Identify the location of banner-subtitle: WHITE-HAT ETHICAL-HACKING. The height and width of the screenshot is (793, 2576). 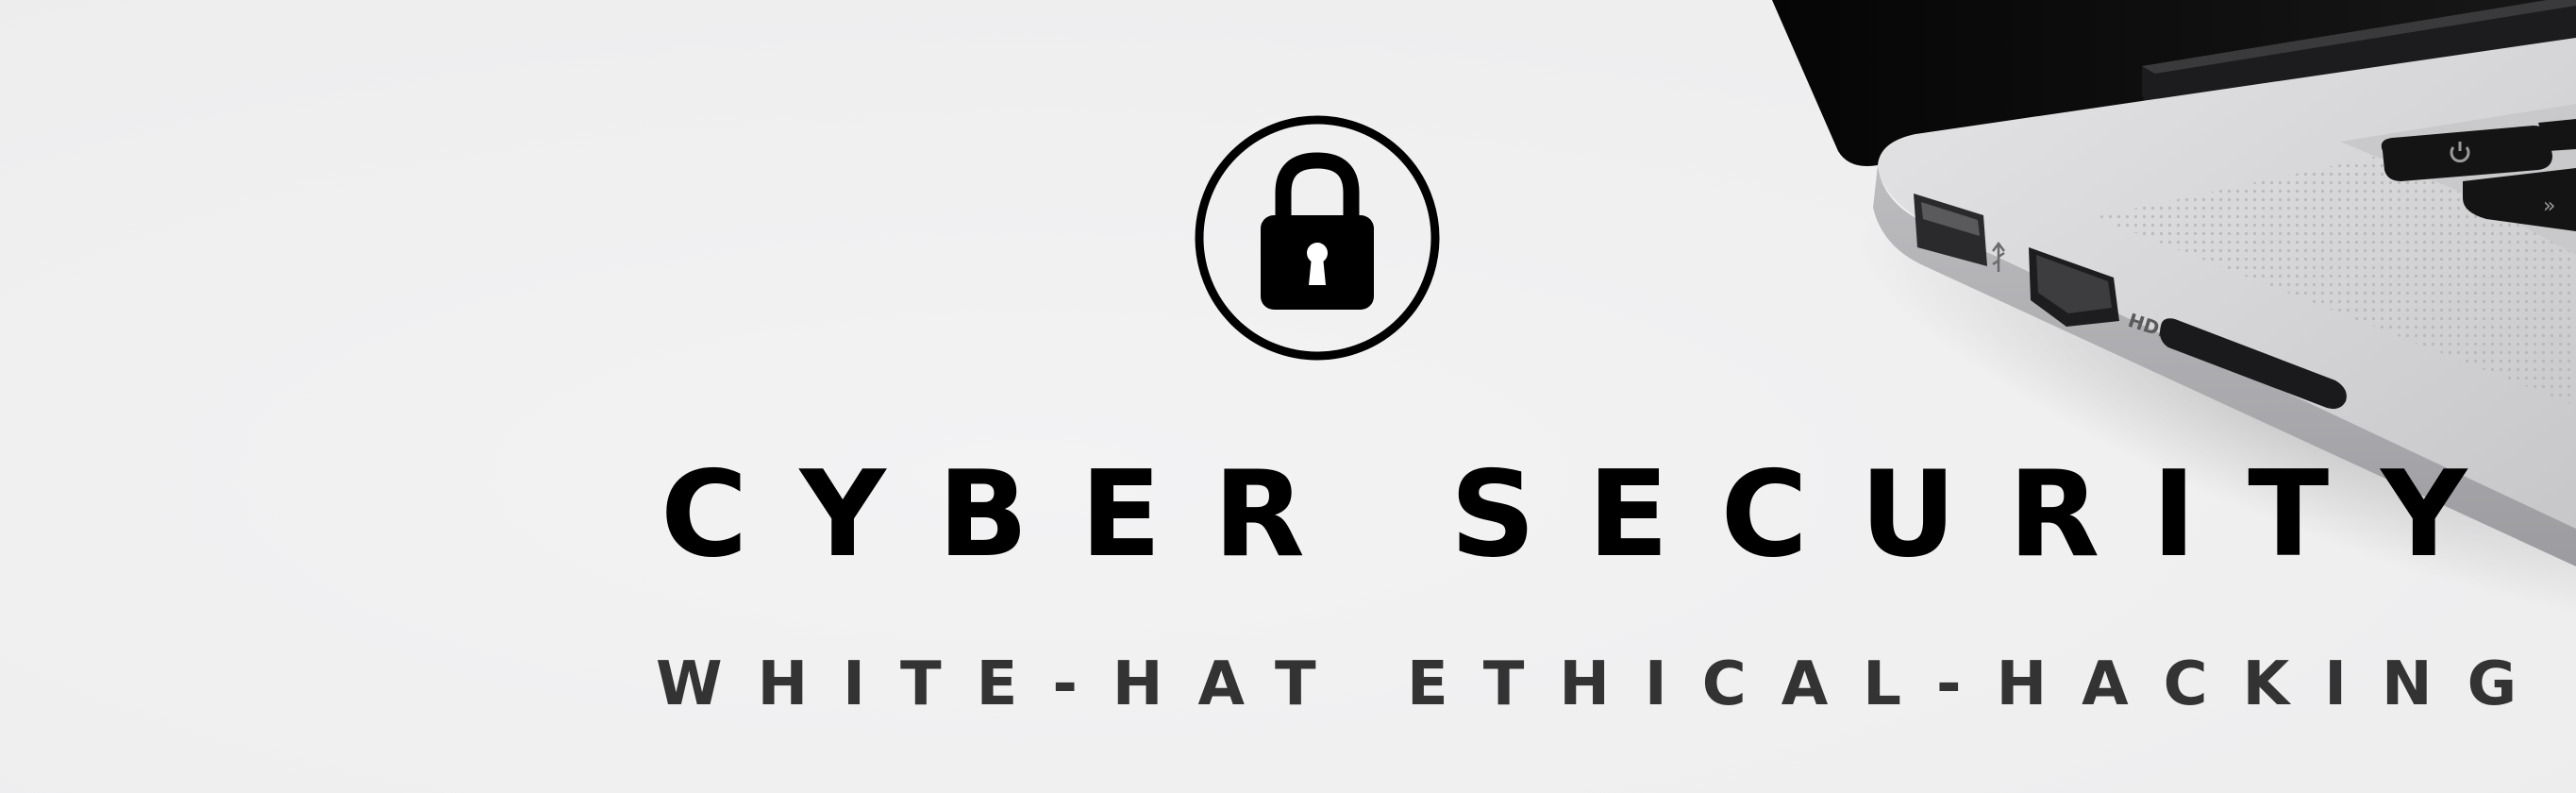
(1604, 684).